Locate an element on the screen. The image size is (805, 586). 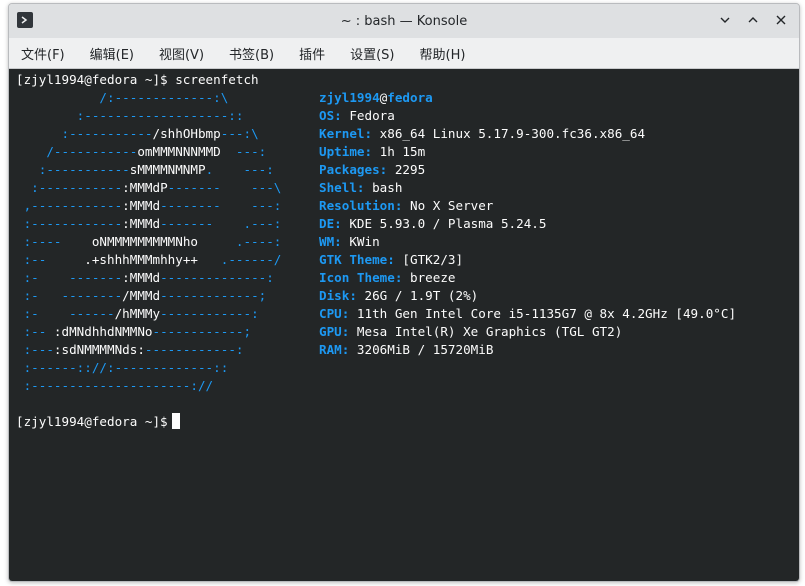
info-key: Packages: is located at coordinates (353, 169).